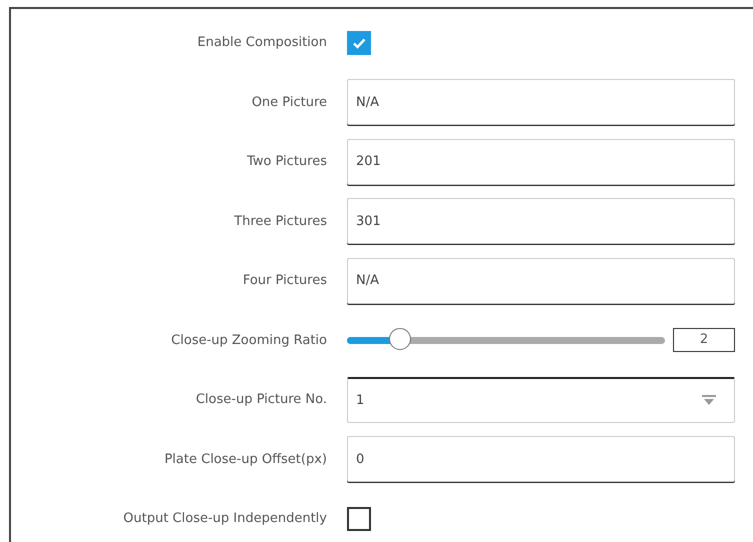  Describe the element at coordinates (541, 399) in the screenshot. I see `dropdown: 1` at that location.